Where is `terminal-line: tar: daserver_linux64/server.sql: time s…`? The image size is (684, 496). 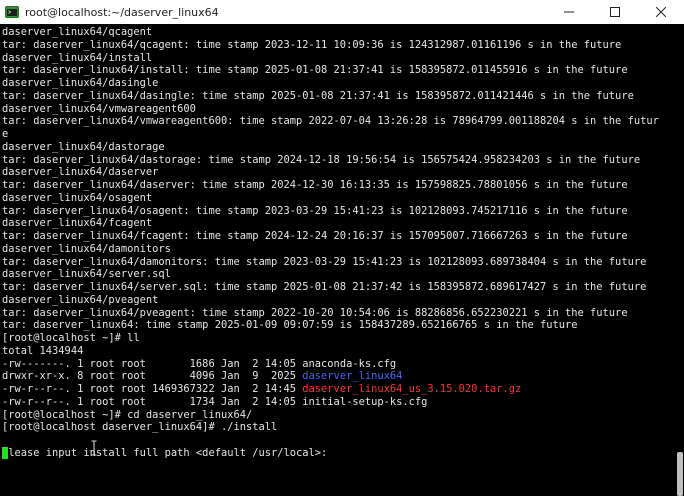
terminal-line: tar: daserver_linux64/server.sql: time s… is located at coordinates (324, 287).